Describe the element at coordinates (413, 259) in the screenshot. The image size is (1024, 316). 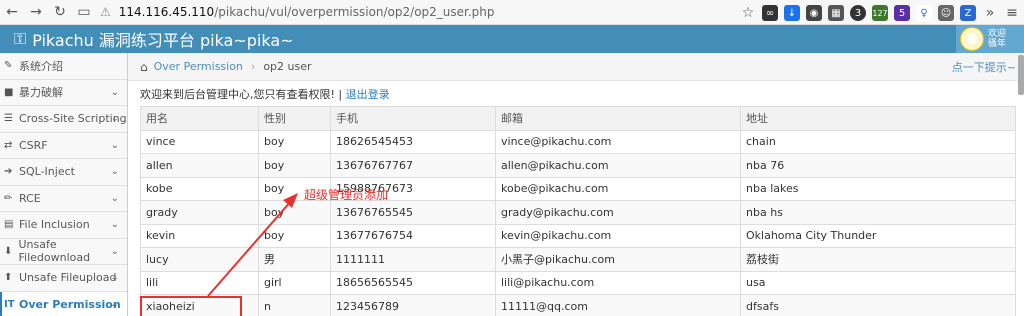
I see `cell-phone: 1111111` at that location.